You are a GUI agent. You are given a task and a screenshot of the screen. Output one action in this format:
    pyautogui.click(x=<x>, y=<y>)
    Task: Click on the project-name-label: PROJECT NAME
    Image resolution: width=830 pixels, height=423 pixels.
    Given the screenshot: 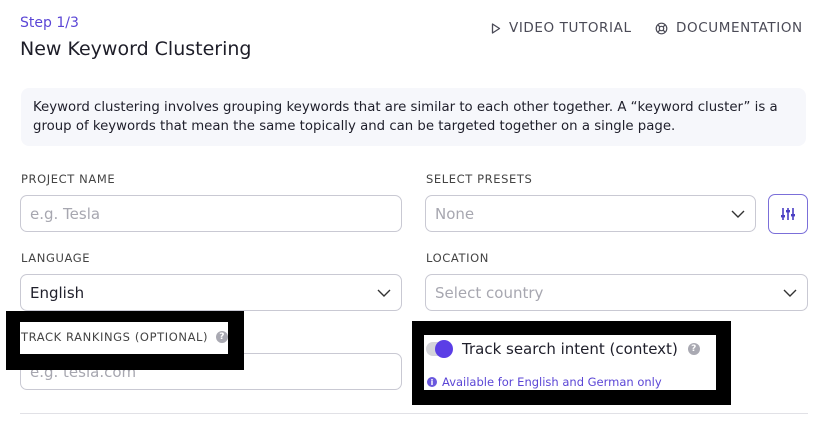 What is the action you would take?
    pyautogui.click(x=68, y=179)
    